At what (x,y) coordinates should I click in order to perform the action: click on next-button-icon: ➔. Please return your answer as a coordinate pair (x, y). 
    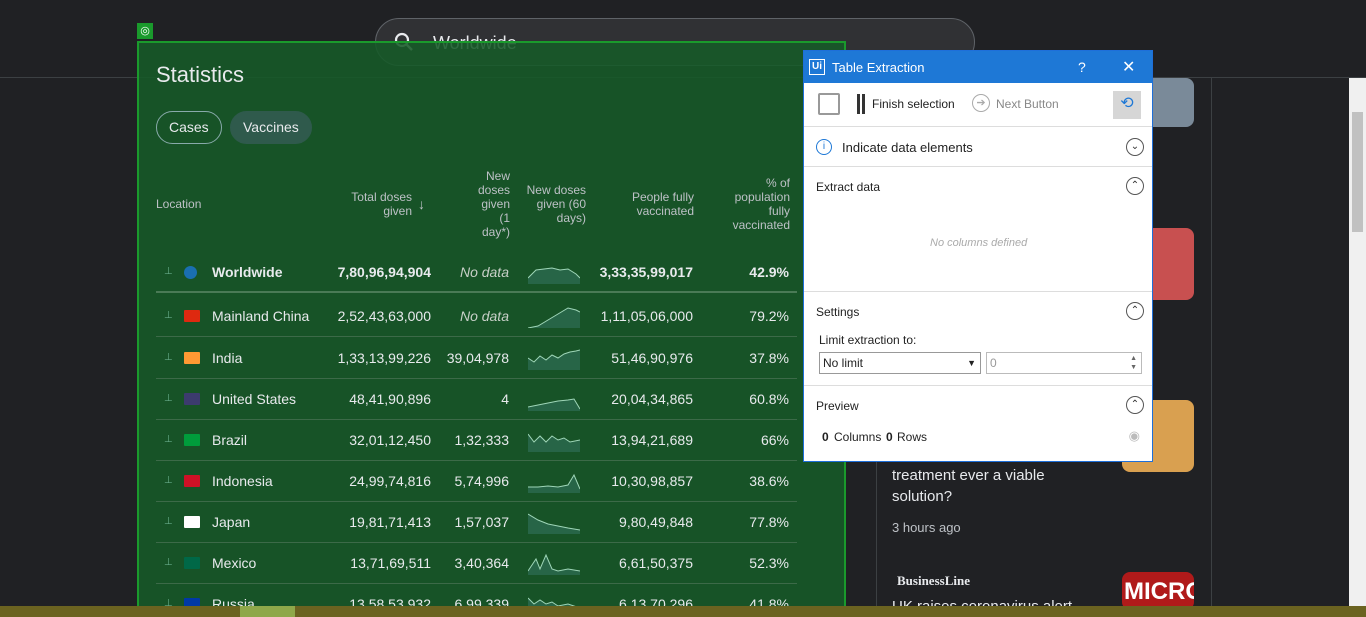
    Looking at the image, I should click on (981, 103).